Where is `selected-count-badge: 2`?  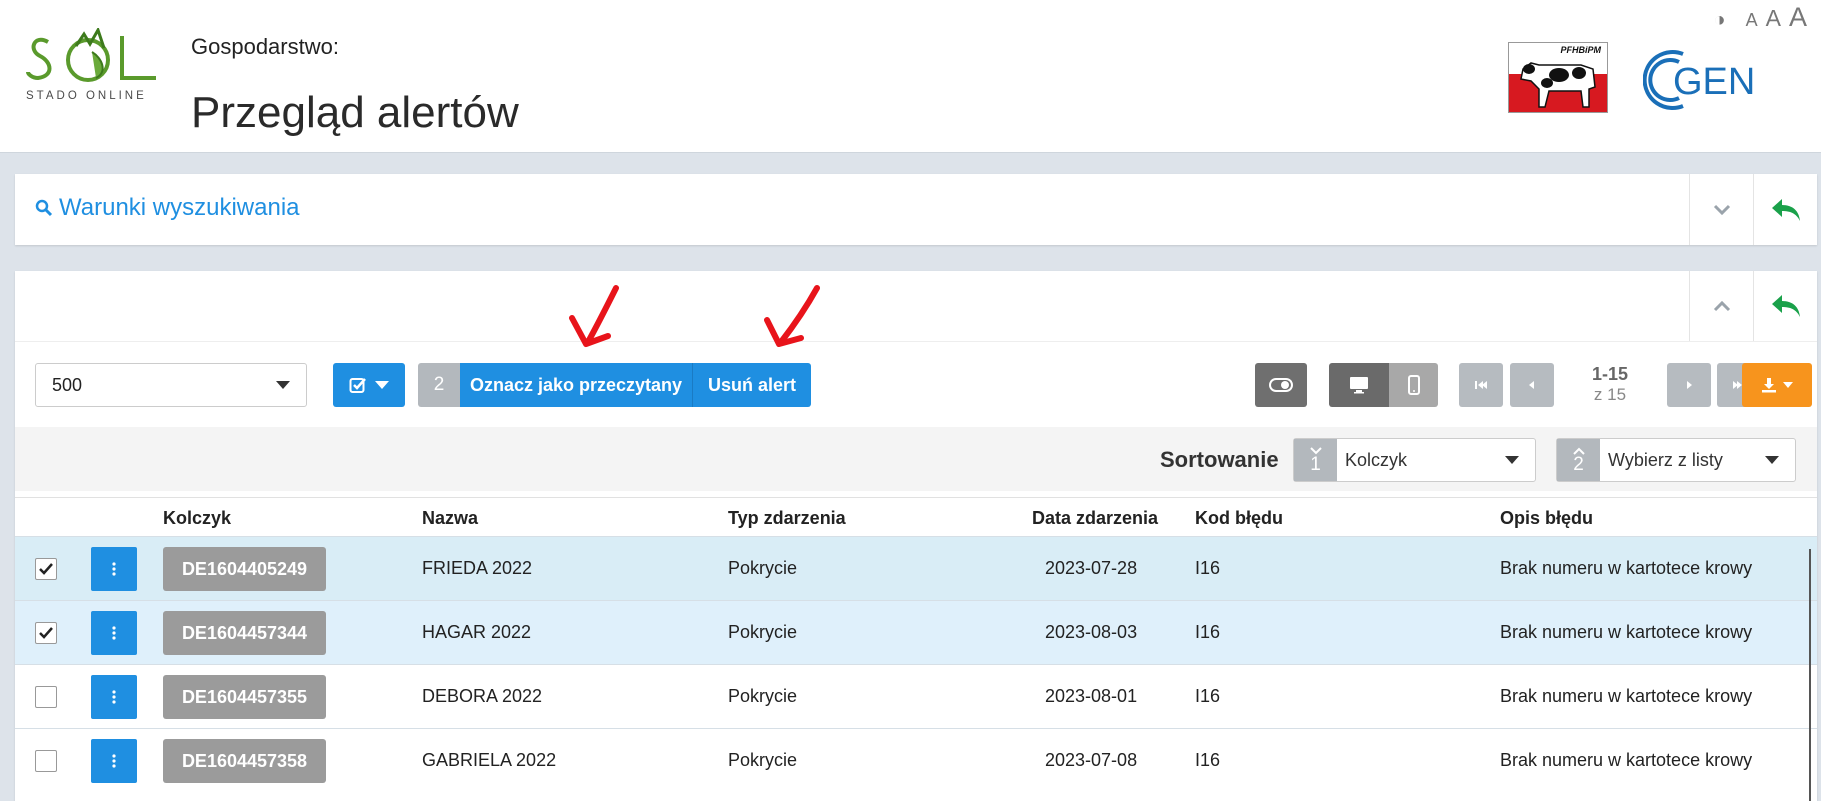
selected-count-badge: 2 is located at coordinates (439, 385).